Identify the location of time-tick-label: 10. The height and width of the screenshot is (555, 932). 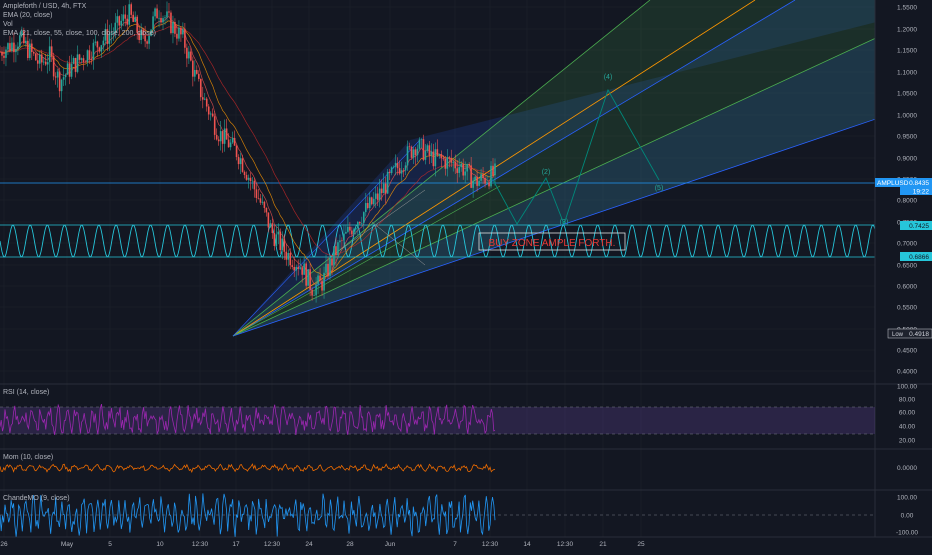
(160, 544).